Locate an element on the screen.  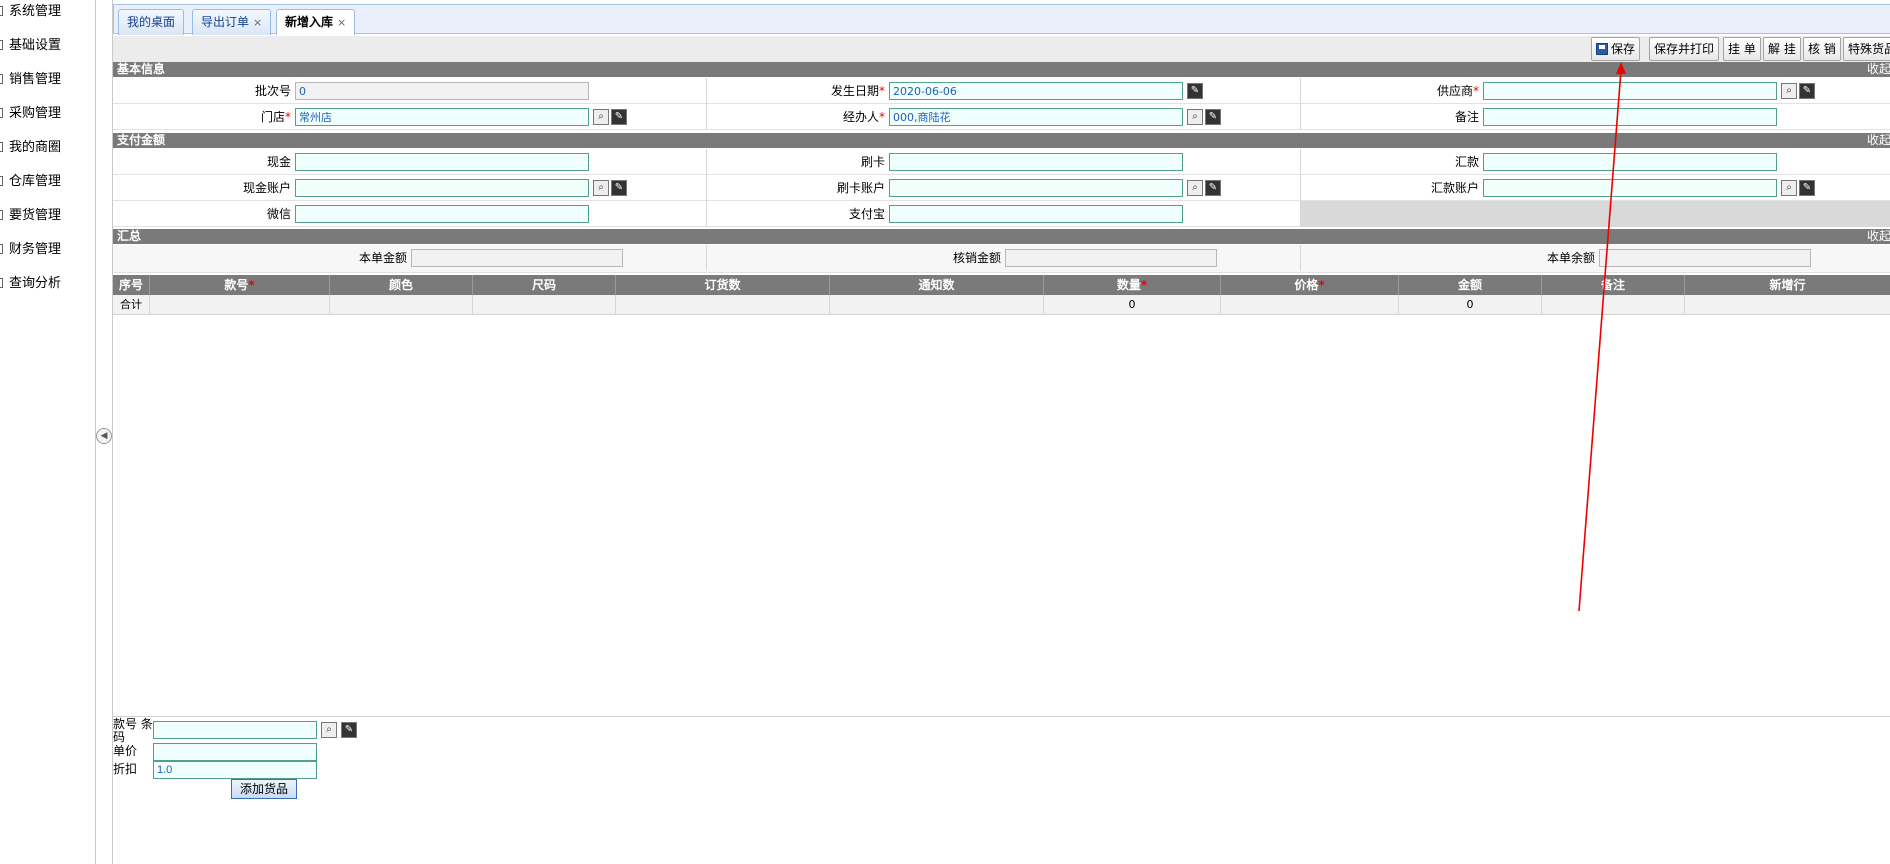
supplier-field is located at coordinates (1630, 91).